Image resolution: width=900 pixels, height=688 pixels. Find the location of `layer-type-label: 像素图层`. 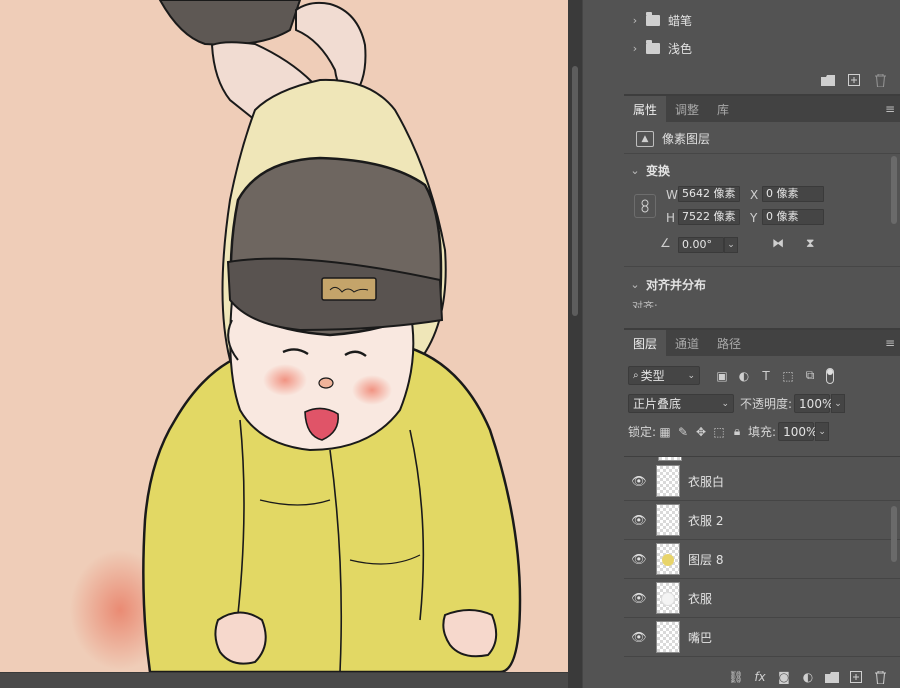

layer-type-label: 像素图层 is located at coordinates (686, 139).